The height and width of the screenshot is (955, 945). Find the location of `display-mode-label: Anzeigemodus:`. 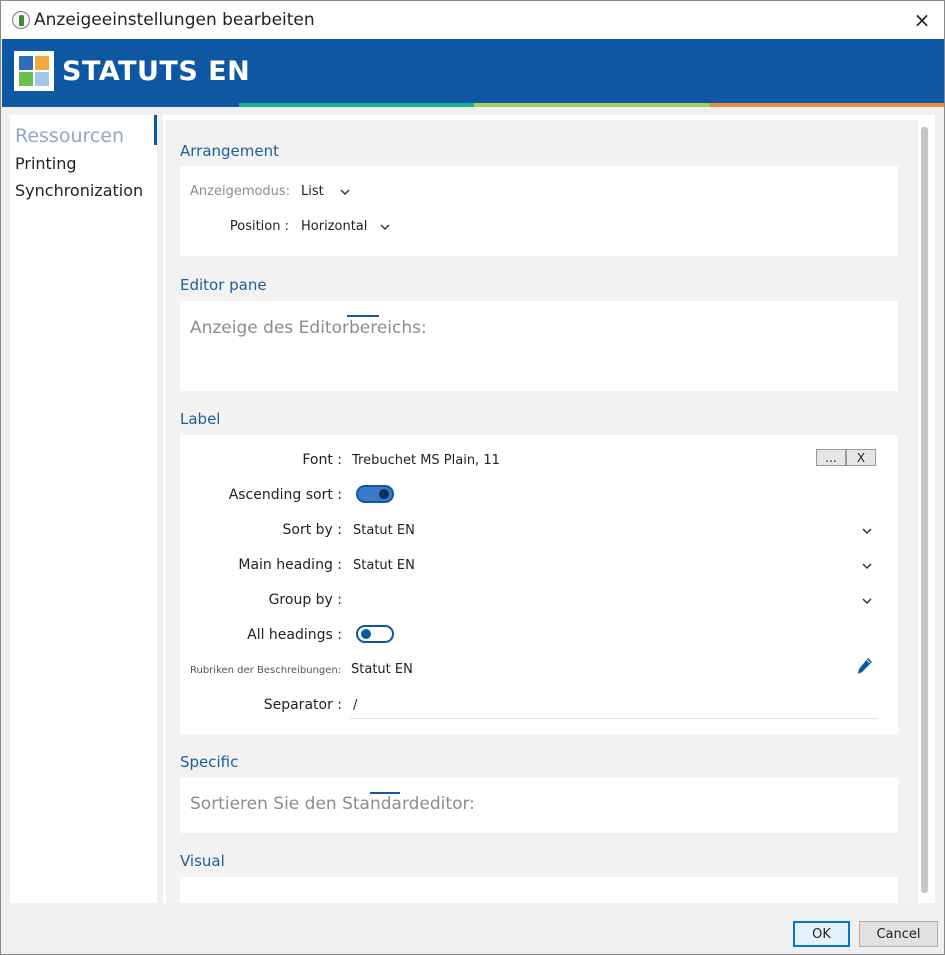

display-mode-label: Anzeigemodus: is located at coordinates (240, 191).